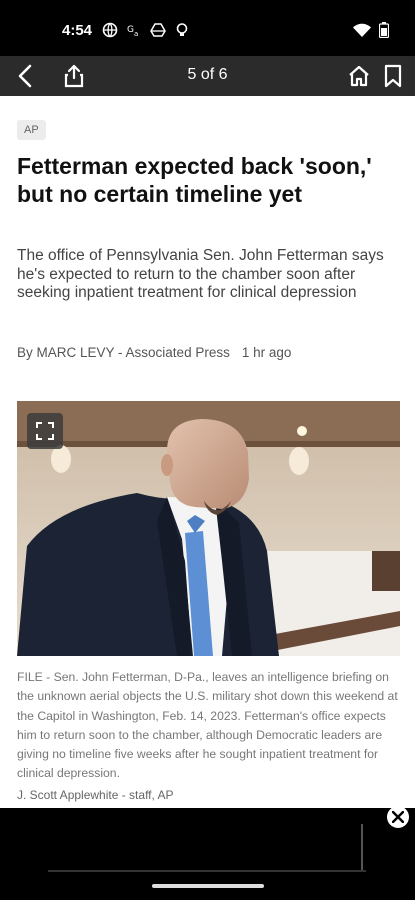  I want to click on expand-photo-button, so click(45, 431).